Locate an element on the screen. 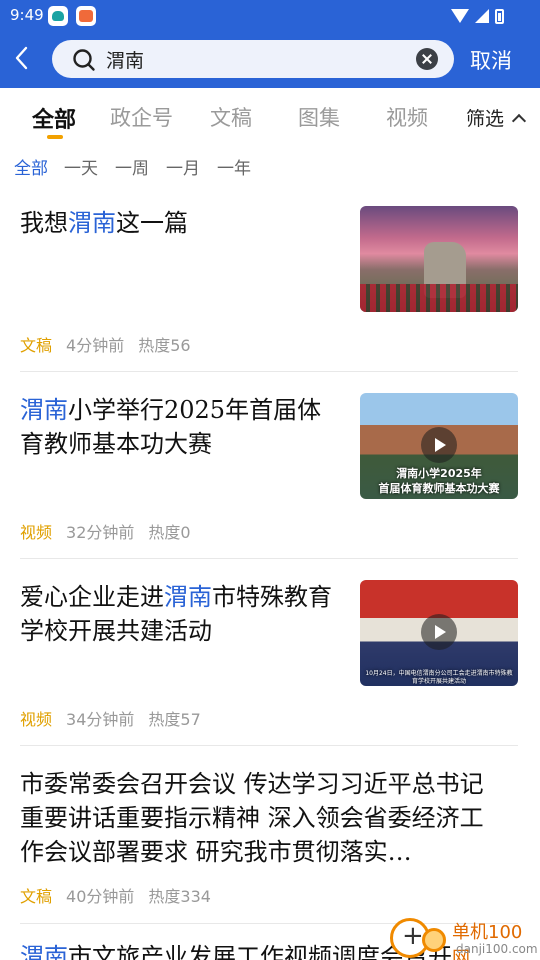 Image resolution: width=540 pixels, height=960 pixels. time-filter-month: 一月 is located at coordinates (183, 166).